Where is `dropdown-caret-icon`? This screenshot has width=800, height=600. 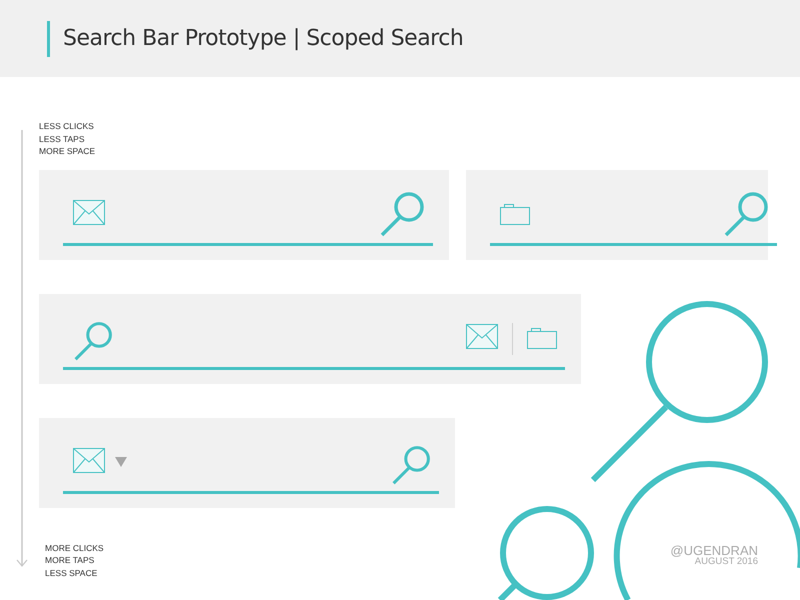 dropdown-caret-icon is located at coordinates (121, 461).